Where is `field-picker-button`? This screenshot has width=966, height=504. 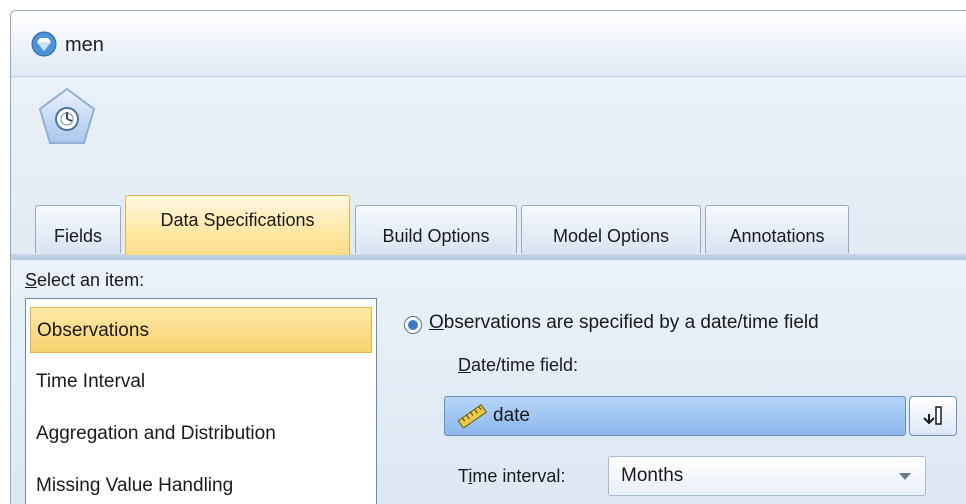
field-picker-button is located at coordinates (933, 416).